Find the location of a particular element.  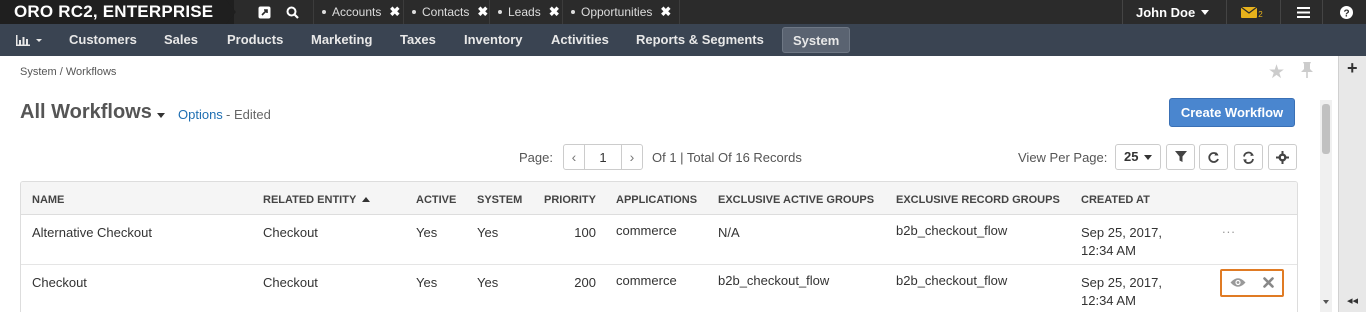

grid-settings-button is located at coordinates (1282, 157).